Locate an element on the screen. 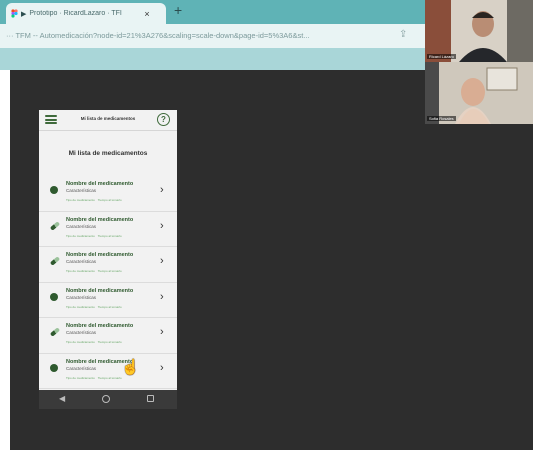 The width and height of the screenshot is (533, 450). header-divider is located at coordinates (108, 130).